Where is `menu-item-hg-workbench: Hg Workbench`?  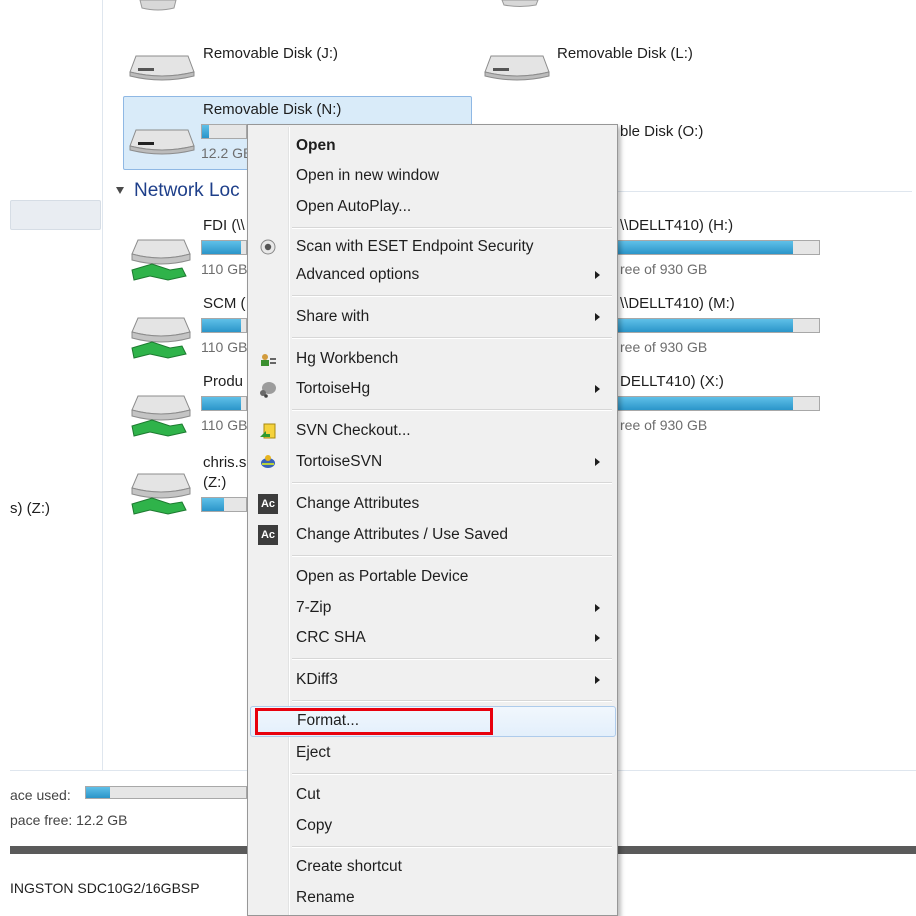 menu-item-hg-workbench: Hg Workbench is located at coordinates (432, 359).